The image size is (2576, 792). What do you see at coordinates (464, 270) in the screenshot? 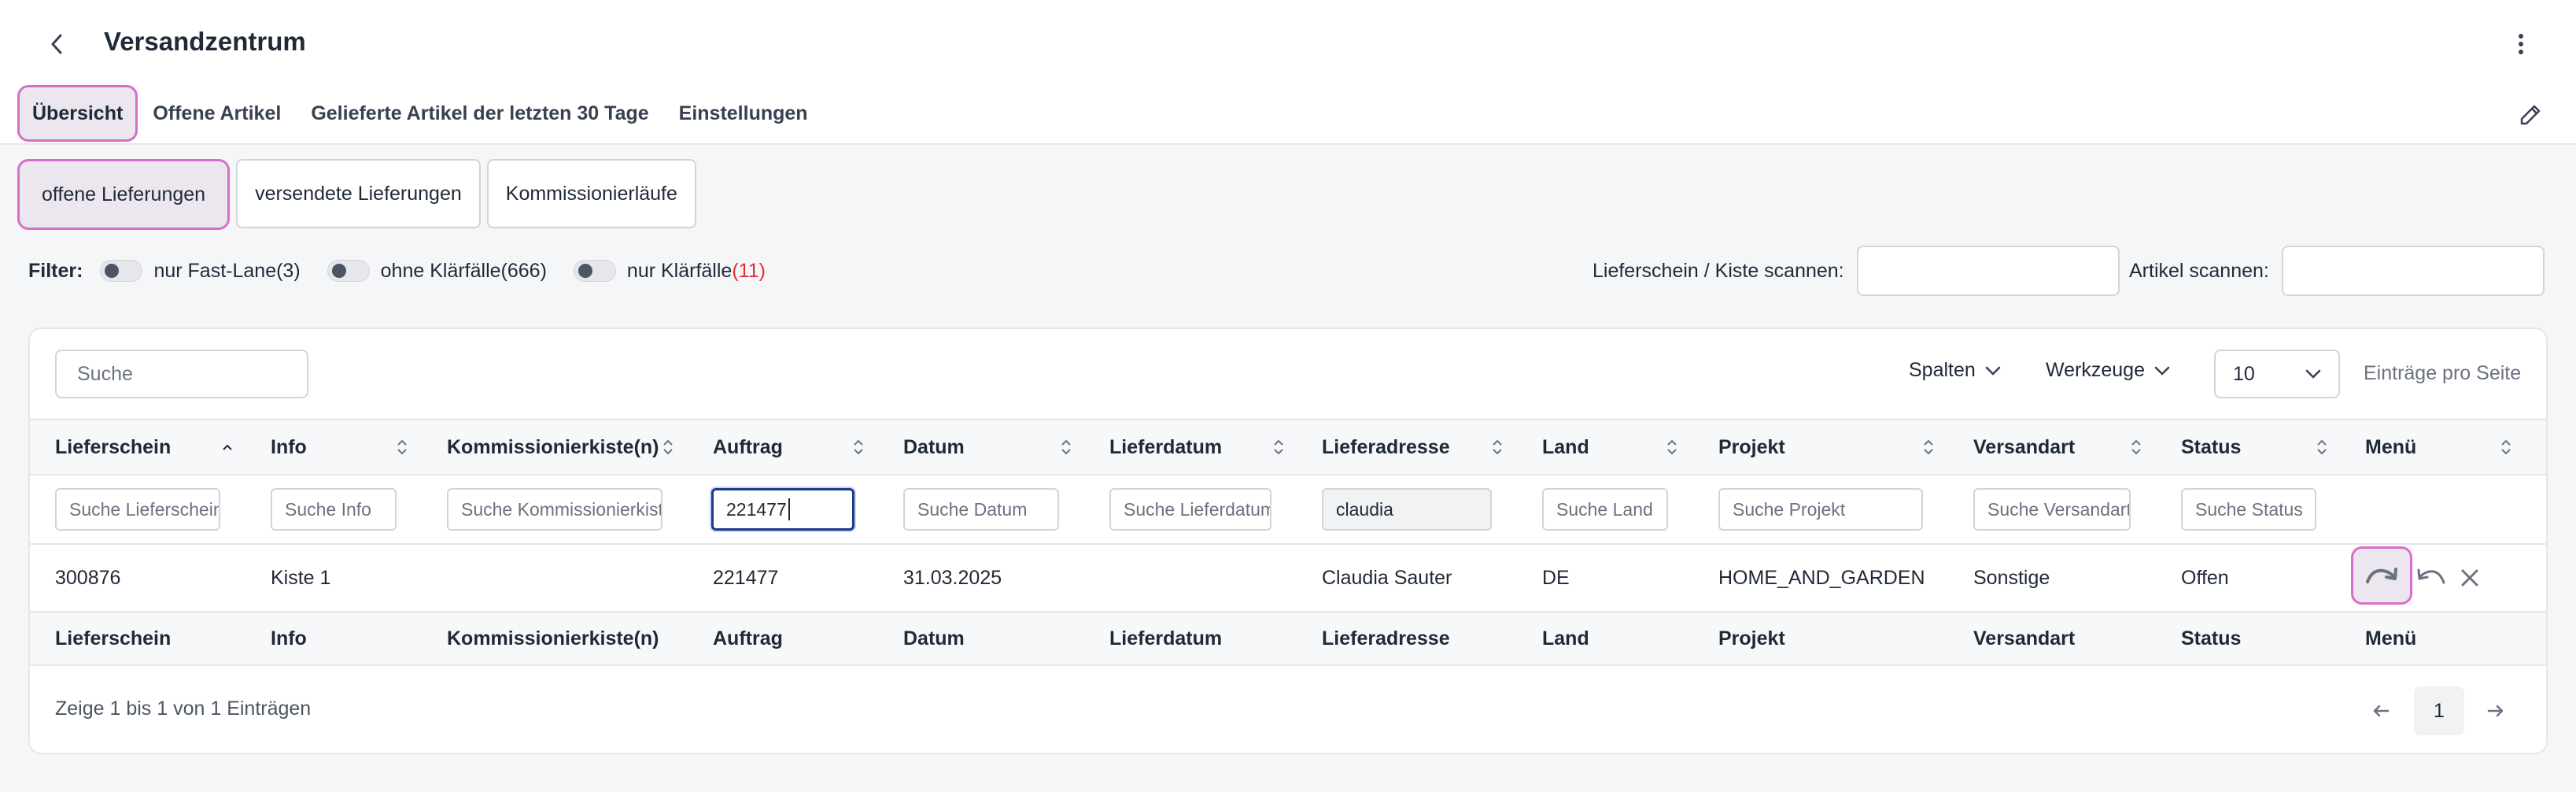
I see `filter-ohne-klaerfaelle-label: ohne Klärfälle(666)` at bounding box center [464, 270].